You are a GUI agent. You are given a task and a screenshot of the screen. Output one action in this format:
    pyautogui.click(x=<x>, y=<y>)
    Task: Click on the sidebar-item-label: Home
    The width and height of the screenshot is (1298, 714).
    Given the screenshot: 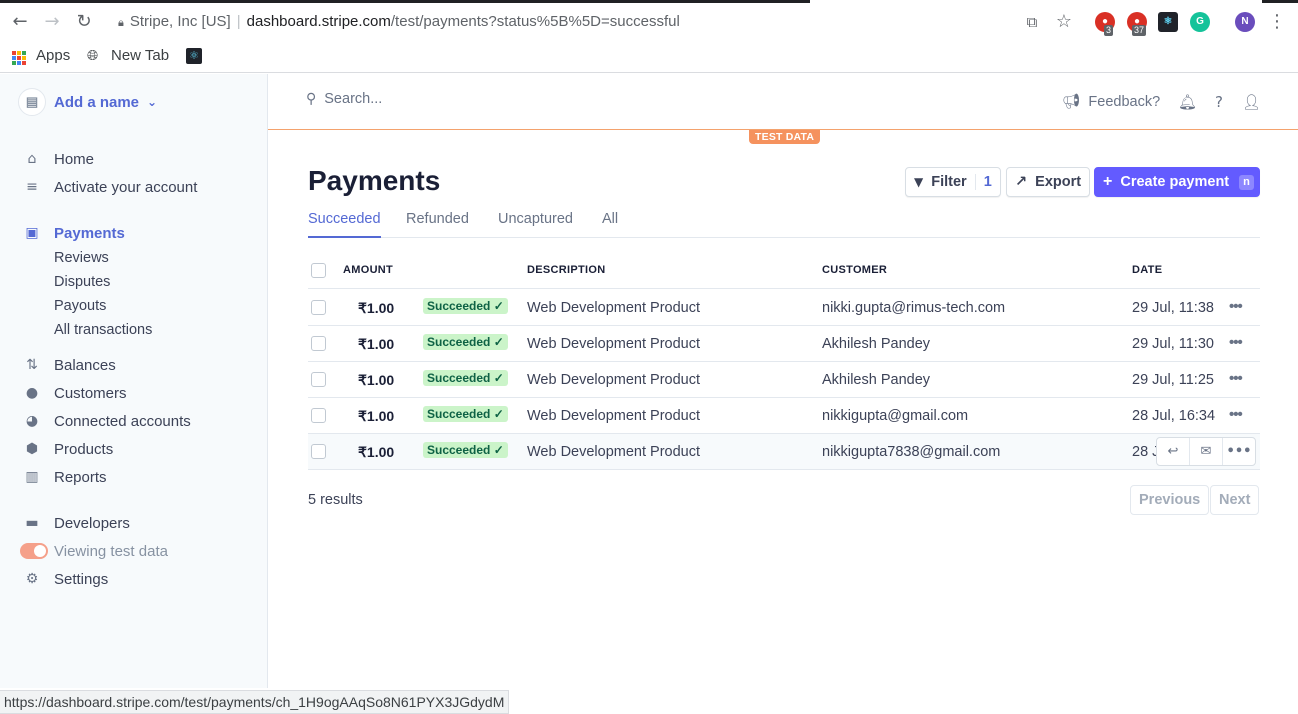 What is the action you would take?
    pyautogui.click(x=74, y=159)
    